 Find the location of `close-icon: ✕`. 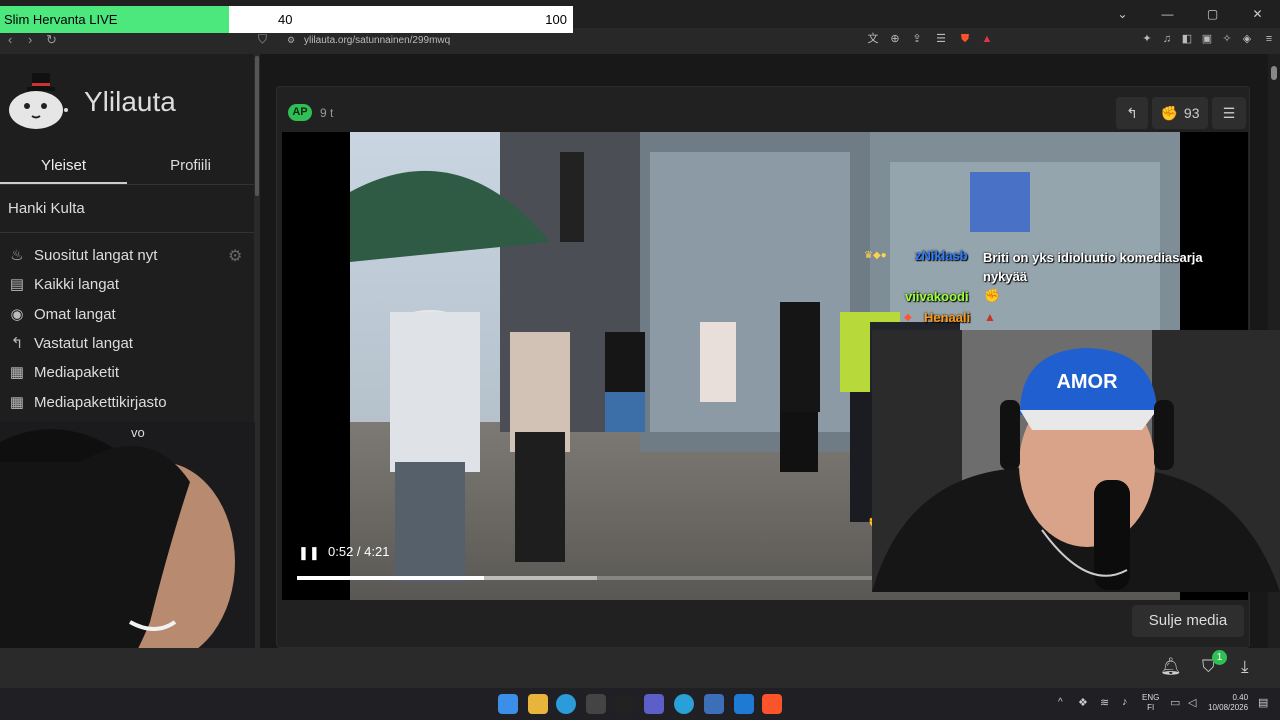

close-icon: ✕ is located at coordinates (1257, 14).